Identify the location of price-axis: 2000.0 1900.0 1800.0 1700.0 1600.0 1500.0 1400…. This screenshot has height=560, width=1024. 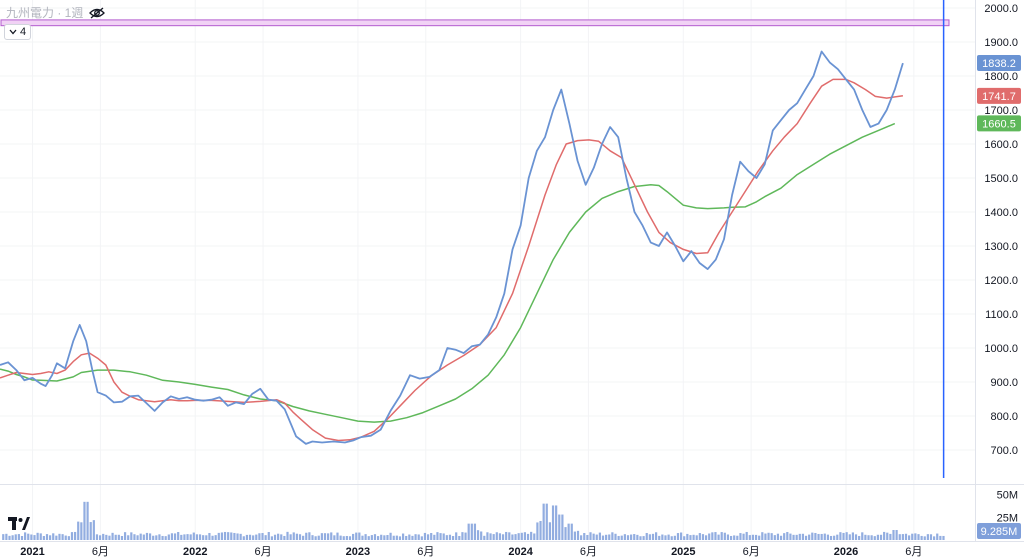
(1001, 263).